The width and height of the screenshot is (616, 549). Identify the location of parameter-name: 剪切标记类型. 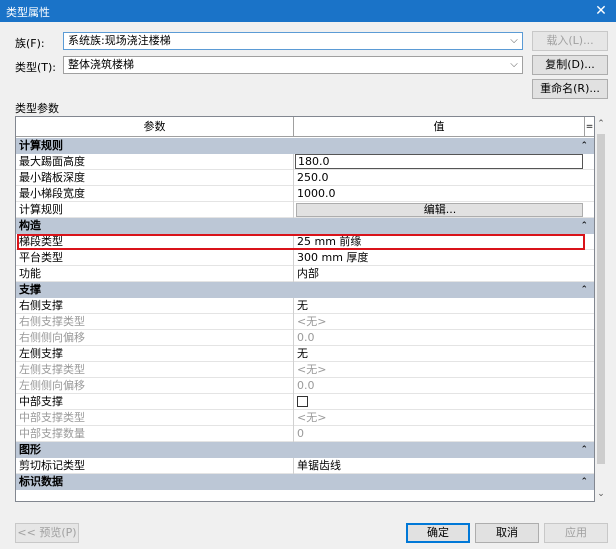
(155, 466).